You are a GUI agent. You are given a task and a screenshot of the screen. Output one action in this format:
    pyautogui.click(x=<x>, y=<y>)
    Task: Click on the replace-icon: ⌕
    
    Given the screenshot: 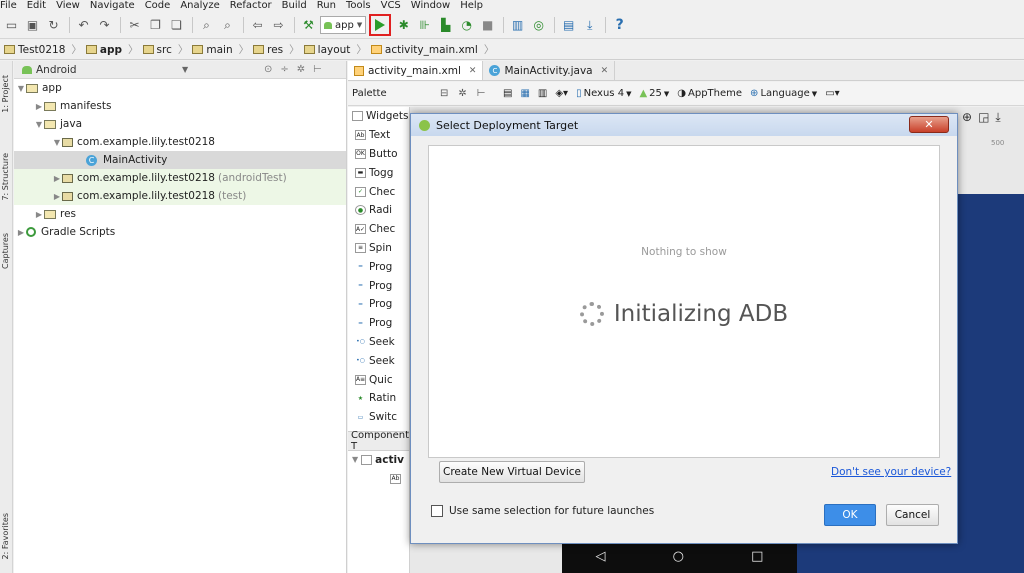 What is the action you would take?
    pyautogui.click(x=227, y=25)
    